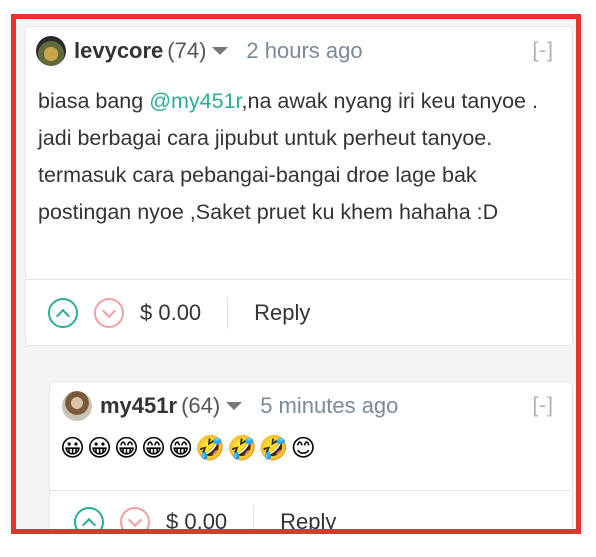 This screenshot has width=596, height=557. Describe the element at coordinates (189, 448) in the screenshot. I see `comment-body-emojis: 😀😀😁😁😁🤣🤣🤣😊` at that location.